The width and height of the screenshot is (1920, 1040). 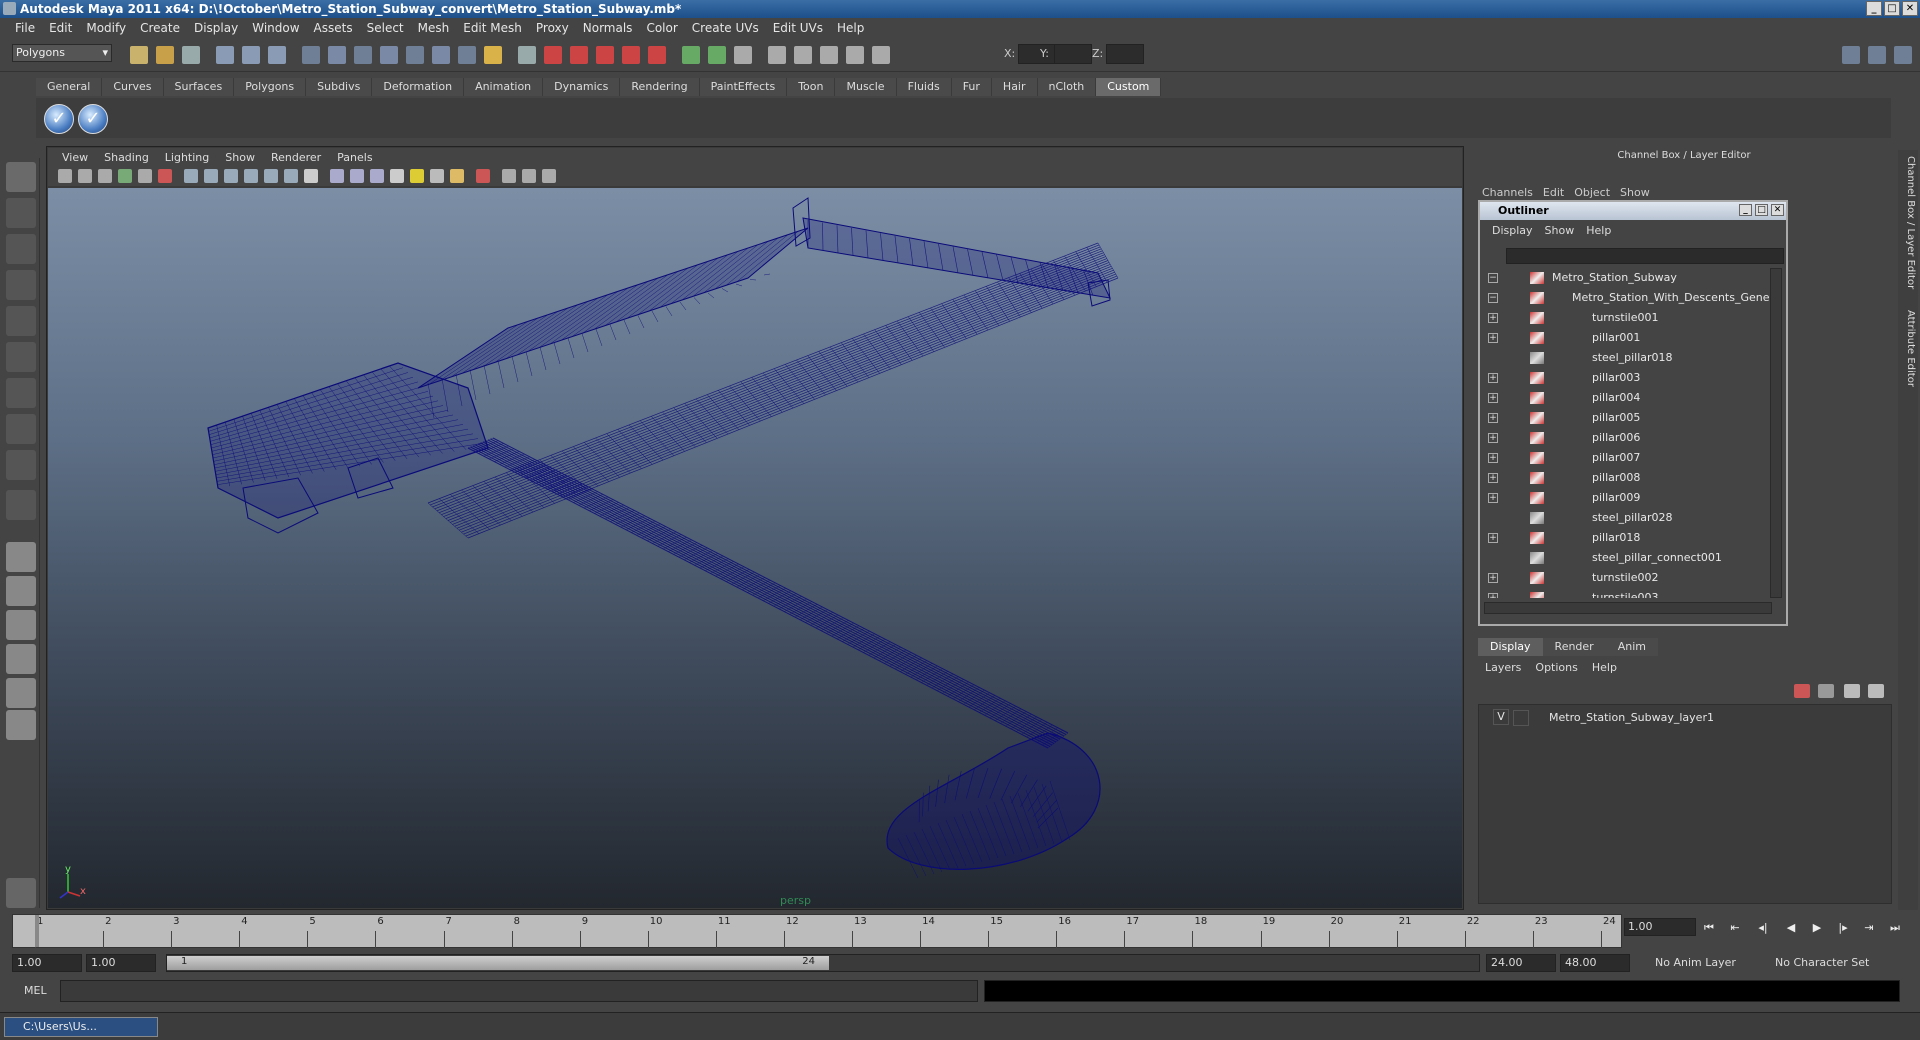 What do you see at coordinates (59, 119) in the screenshot?
I see `custom-shelf-check-icon-1: ✓` at bounding box center [59, 119].